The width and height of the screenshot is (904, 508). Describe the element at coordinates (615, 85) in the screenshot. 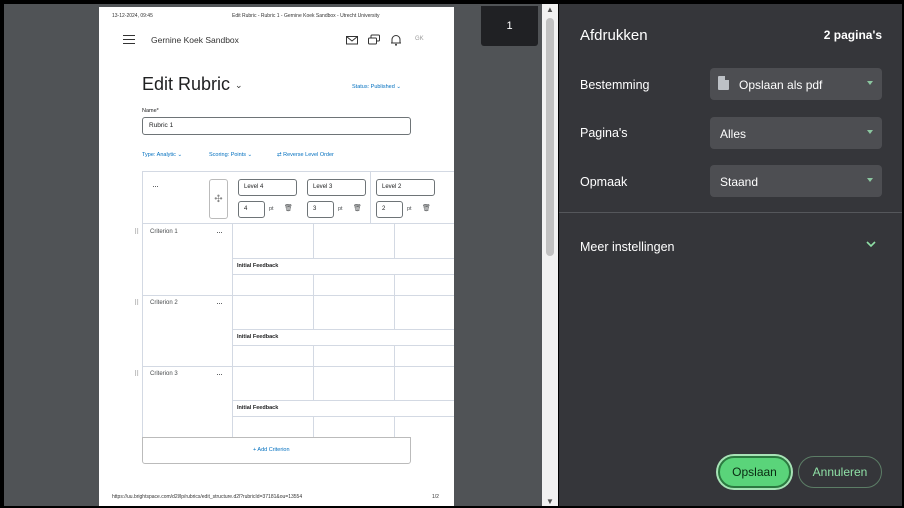

I see `destination-label: Bestemming` at that location.